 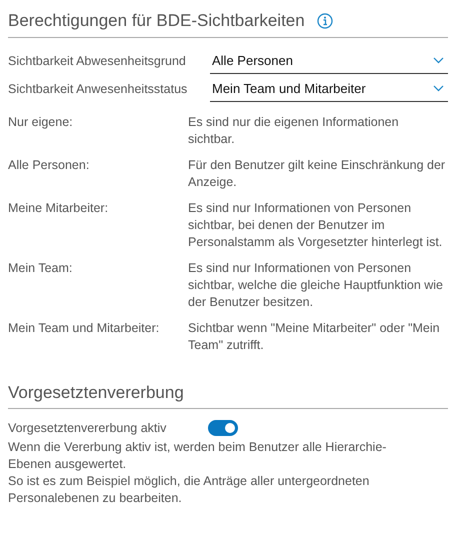 I want to click on help-text: So ist es zum Beispiel möglich, die Anträge aller untergeordneten Personalebenen zu bearbeiten., so click(x=189, y=490).